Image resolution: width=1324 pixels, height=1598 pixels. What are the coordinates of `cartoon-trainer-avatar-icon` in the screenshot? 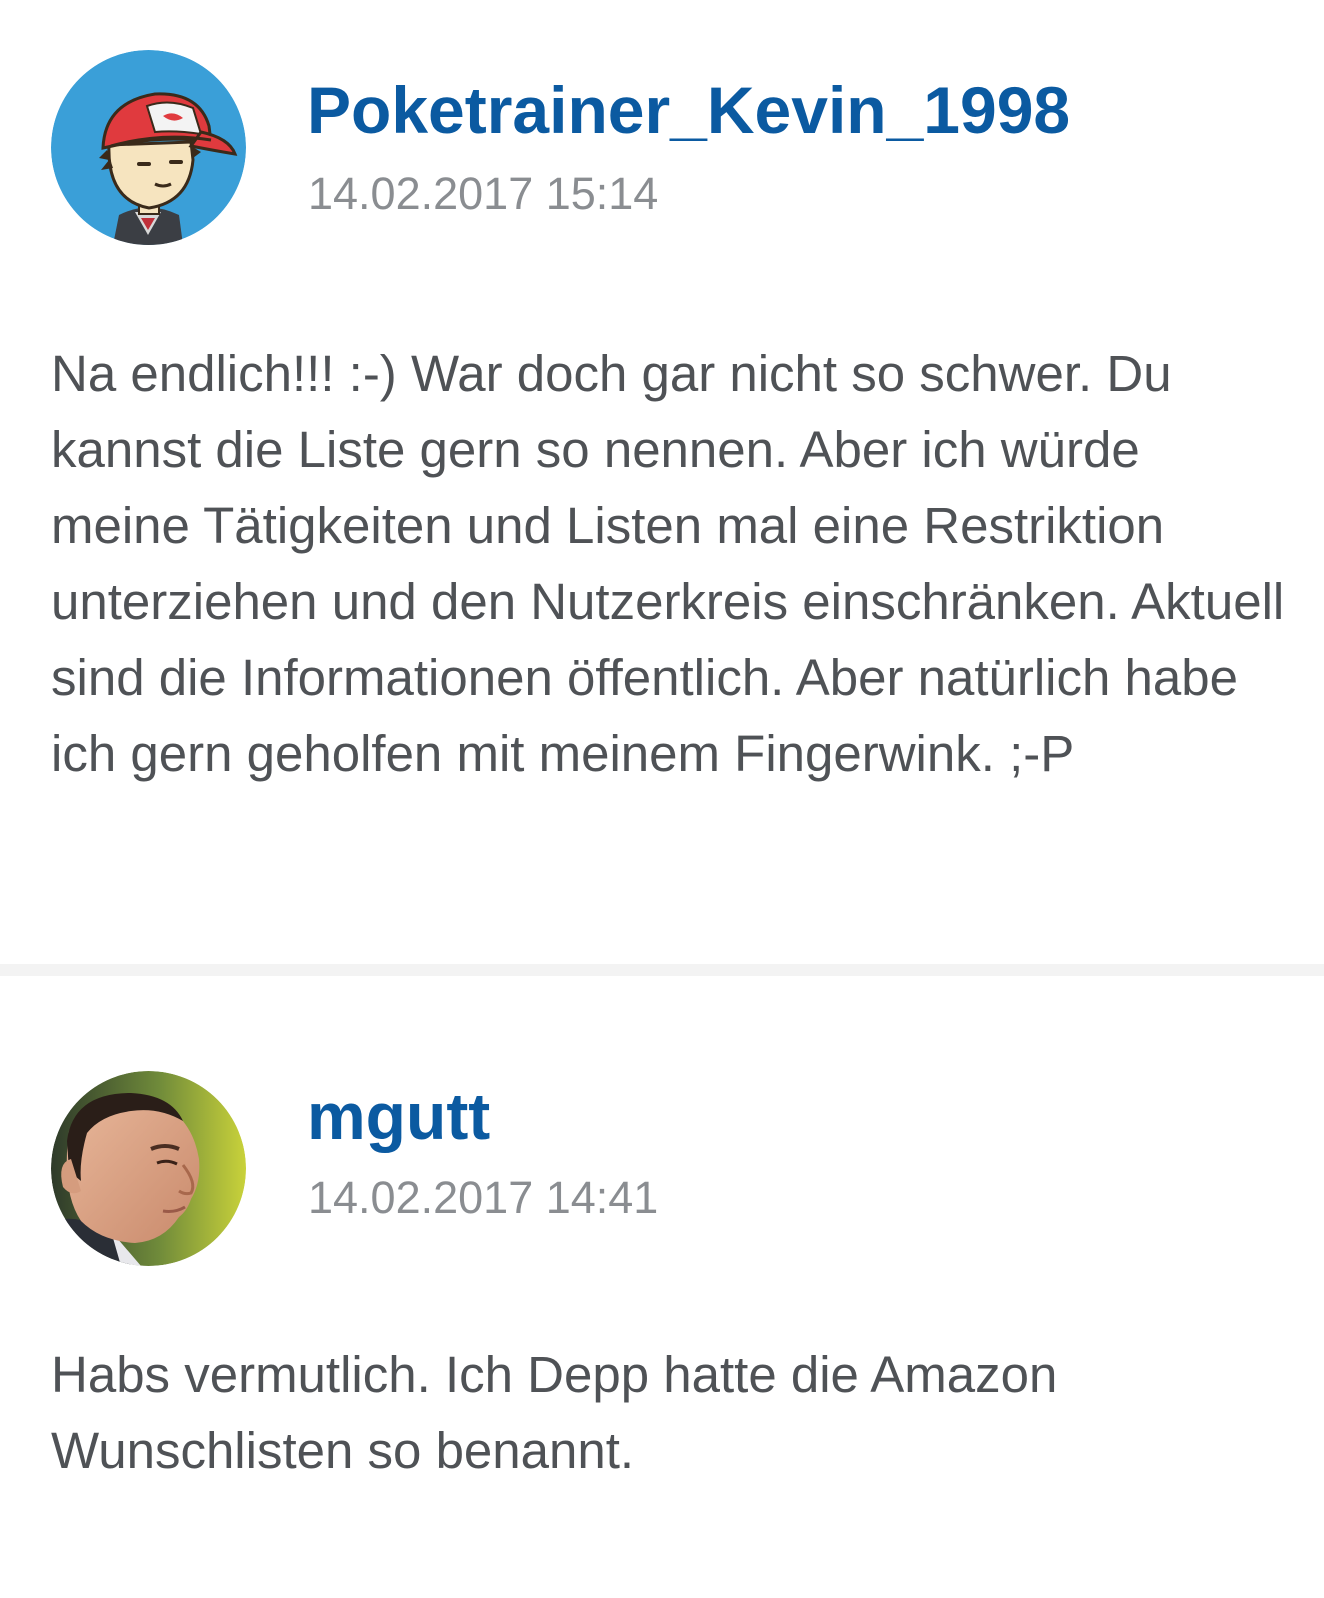 It's located at (148, 147).